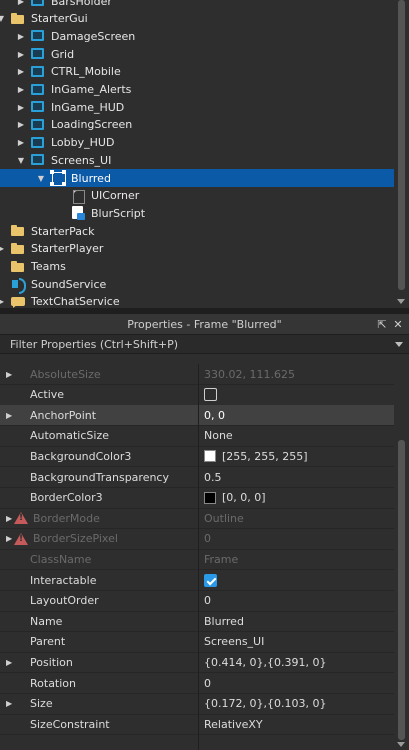 The height and width of the screenshot is (750, 409). Describe the element at coordinates (75, 539) in the screenshot. I see `property-name-text: BorderSizePixel` at that location.